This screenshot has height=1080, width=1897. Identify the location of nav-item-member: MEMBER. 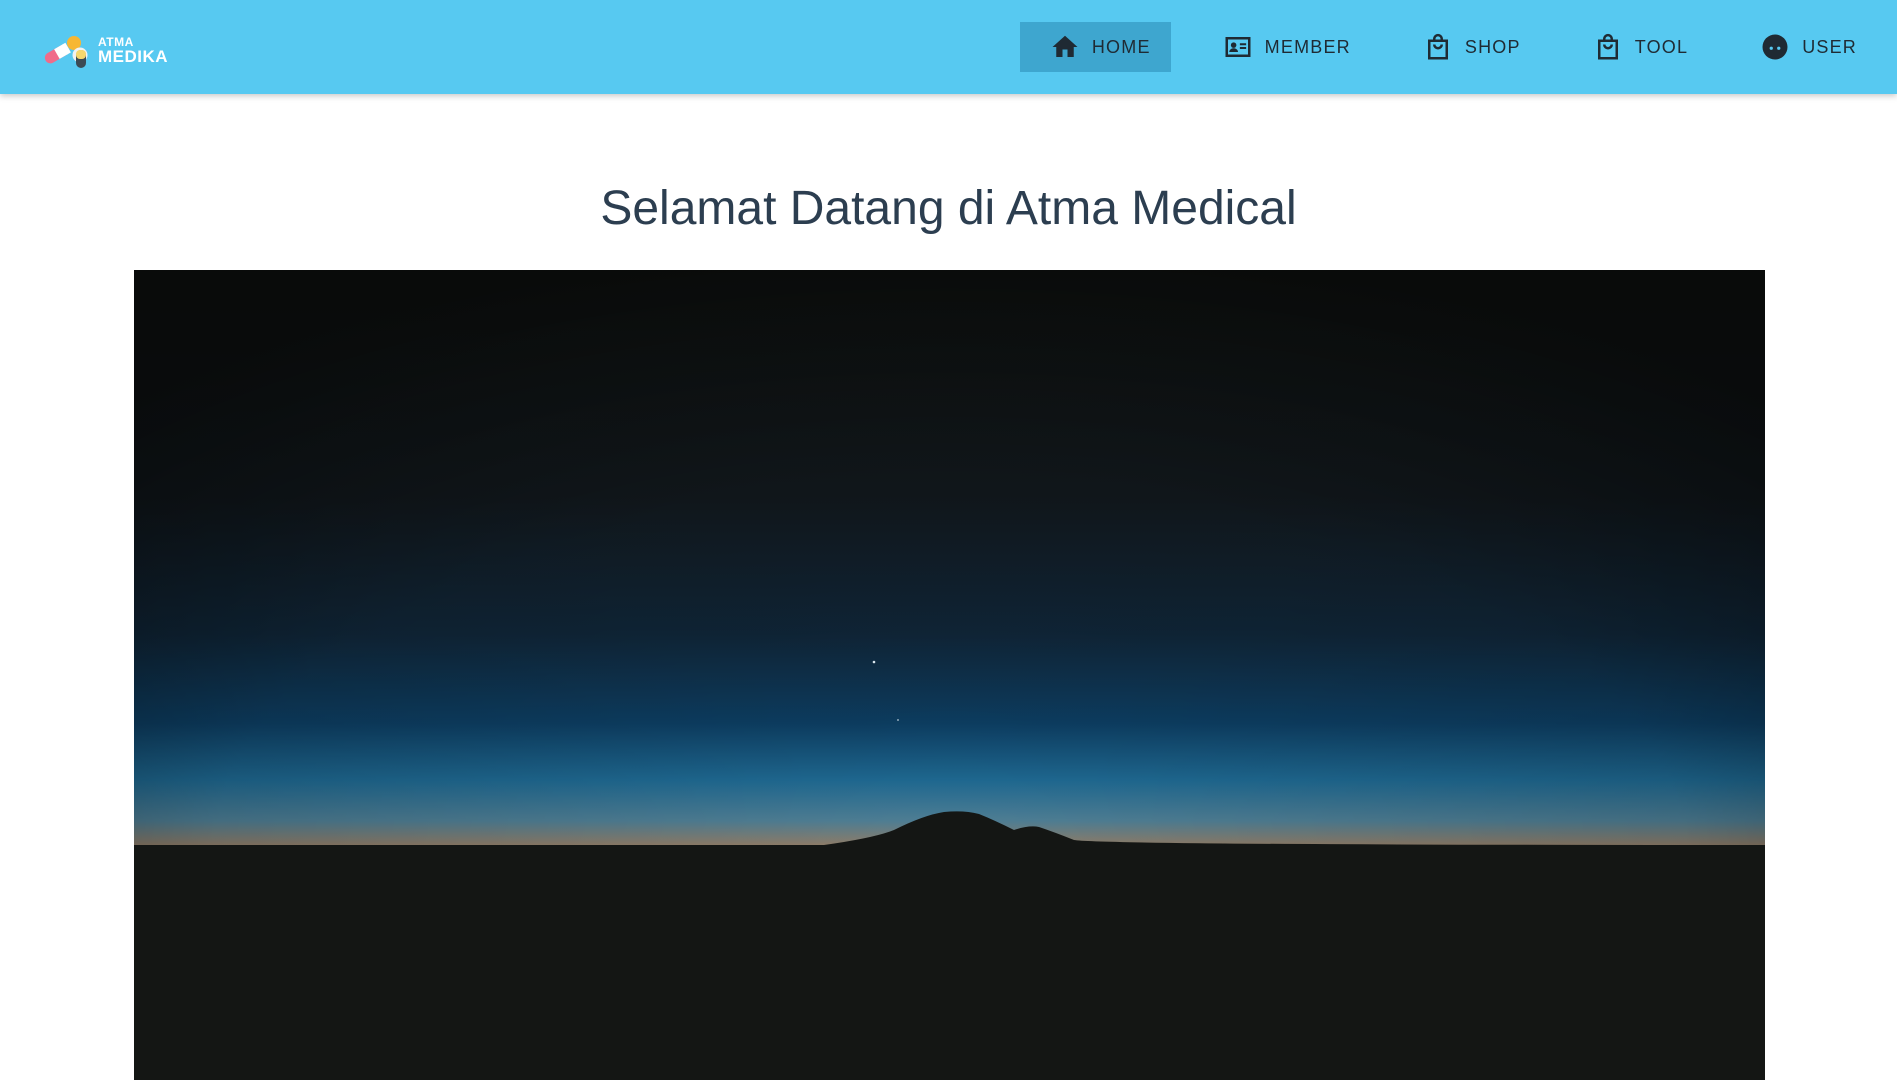
(1282, 47).